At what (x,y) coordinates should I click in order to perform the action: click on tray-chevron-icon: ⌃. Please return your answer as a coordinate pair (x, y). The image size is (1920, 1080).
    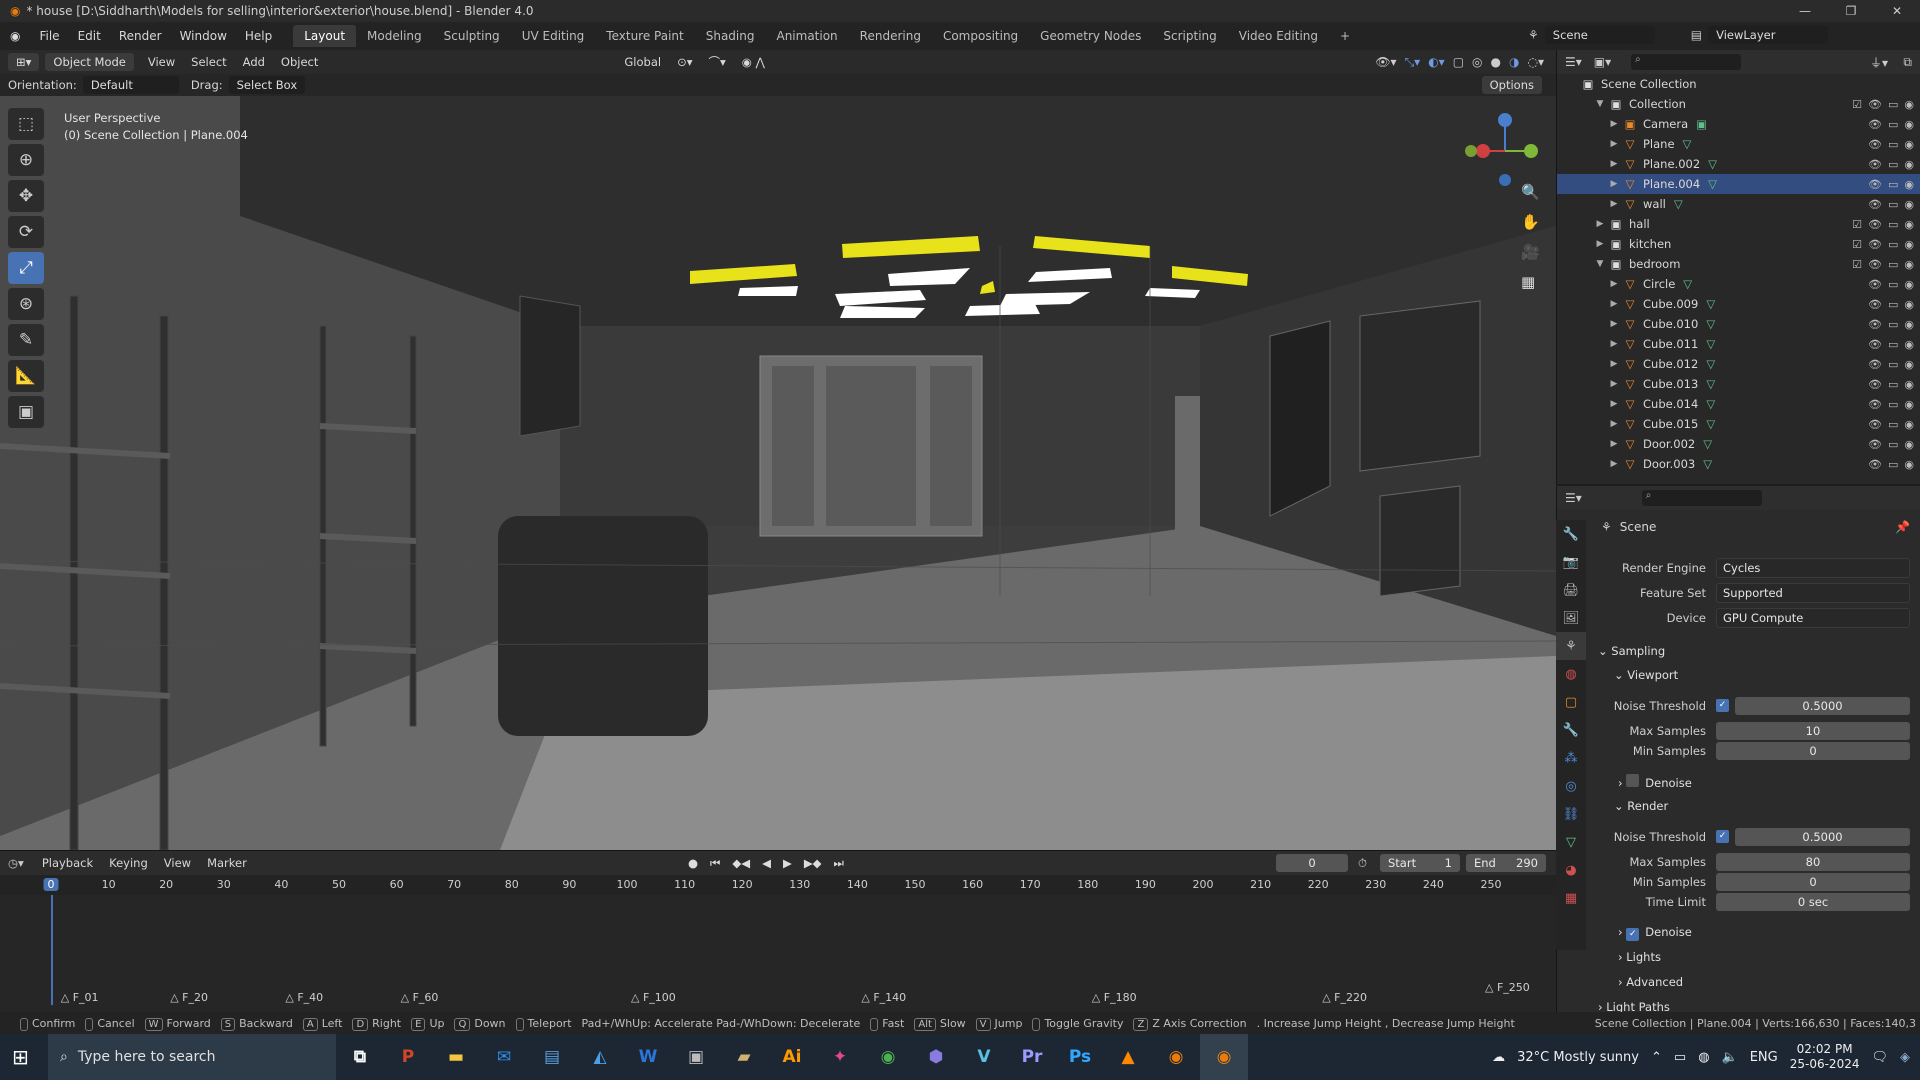
    Looking at the image, I should click on (1656, 1057).